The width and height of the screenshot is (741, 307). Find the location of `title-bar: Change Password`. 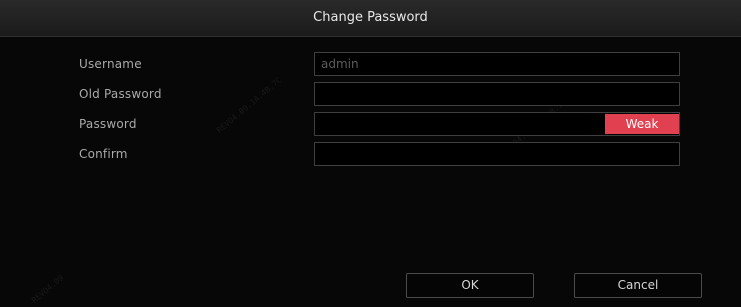

title-bar: Change Password is located at coordinates (370, 18).